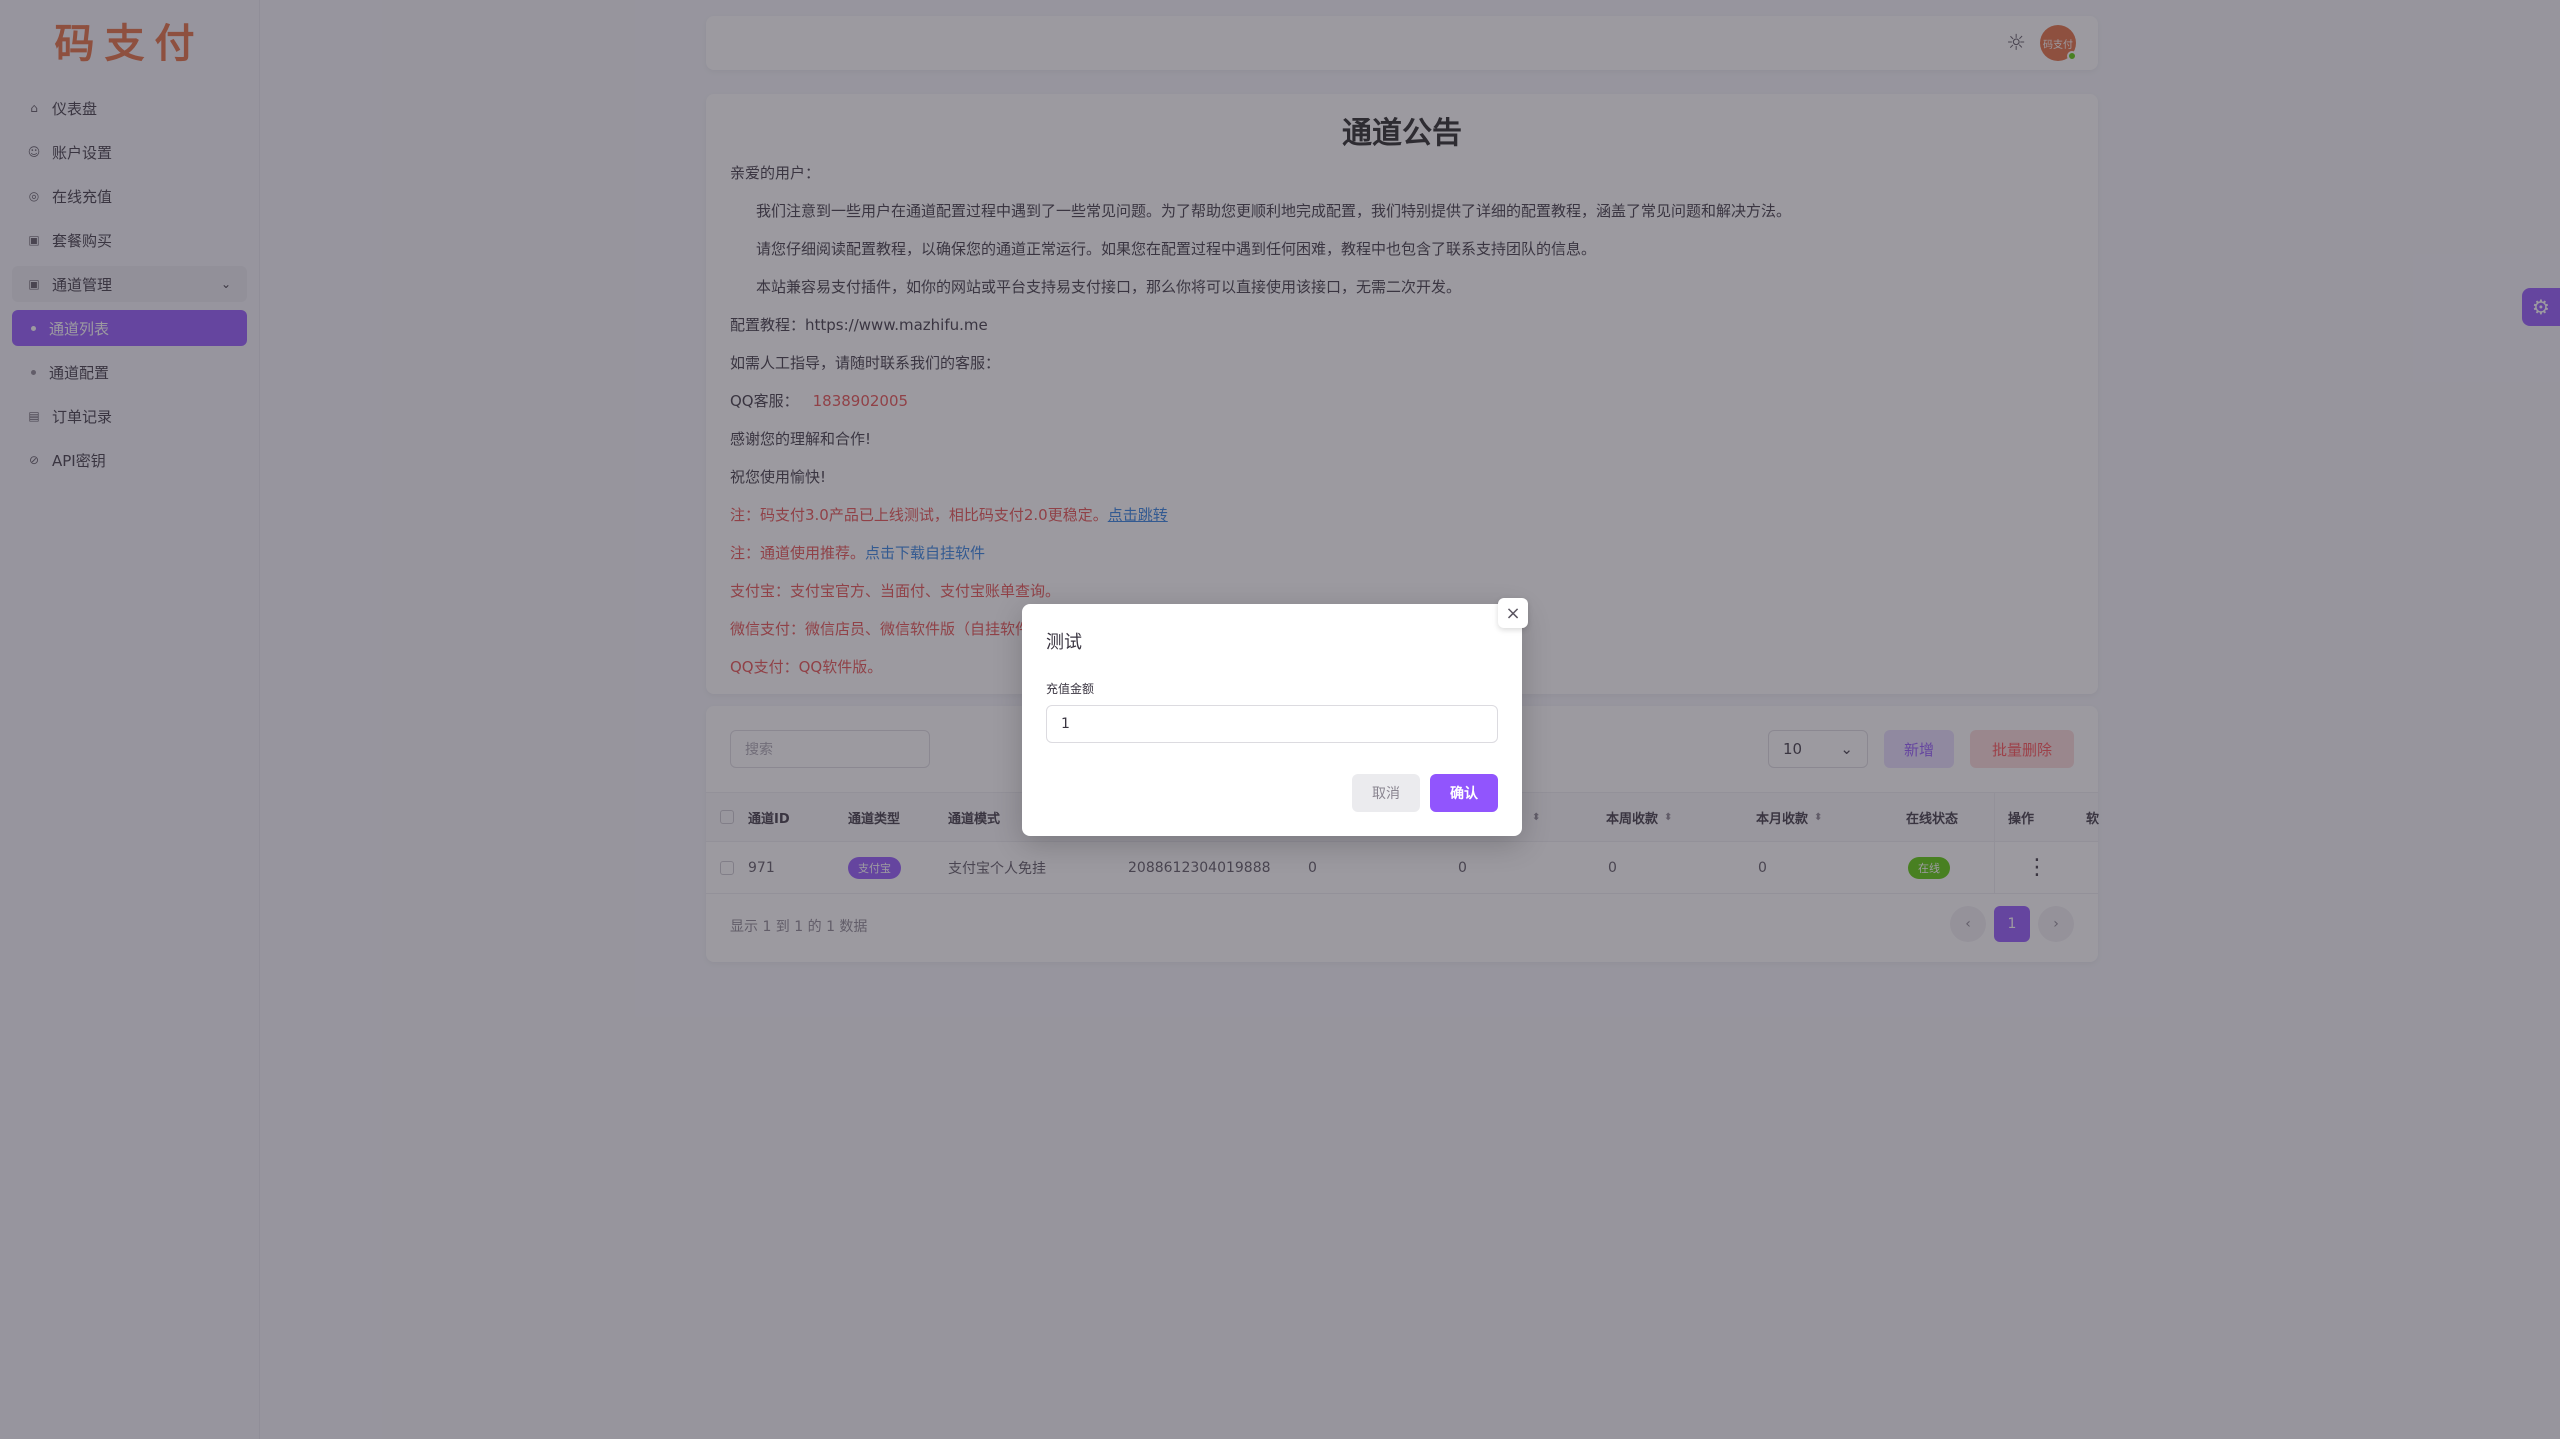 This screenshot has height=1439, width=2560. What do you see at coordinates (1464, 793) in the screenshot?
I see `confirm-button: 确认` at bounding box center [1464, 793].